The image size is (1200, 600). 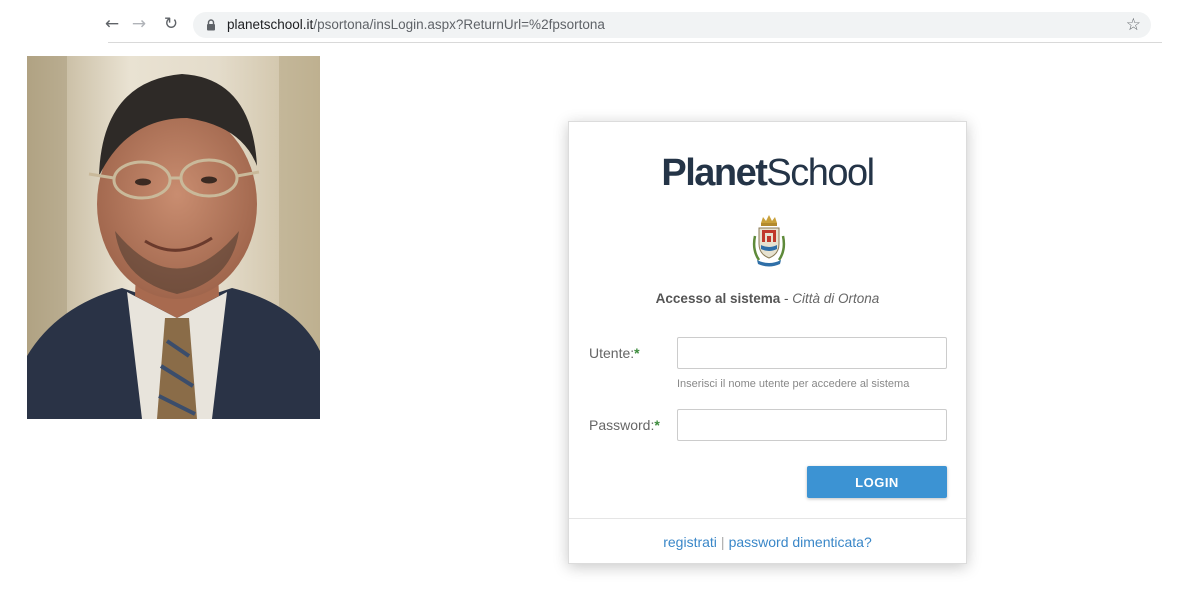 What do you see at coordinates (139, 24) in the screenshot?
I see `forward-arrow-icon: →` at bounding box center [139, 24].